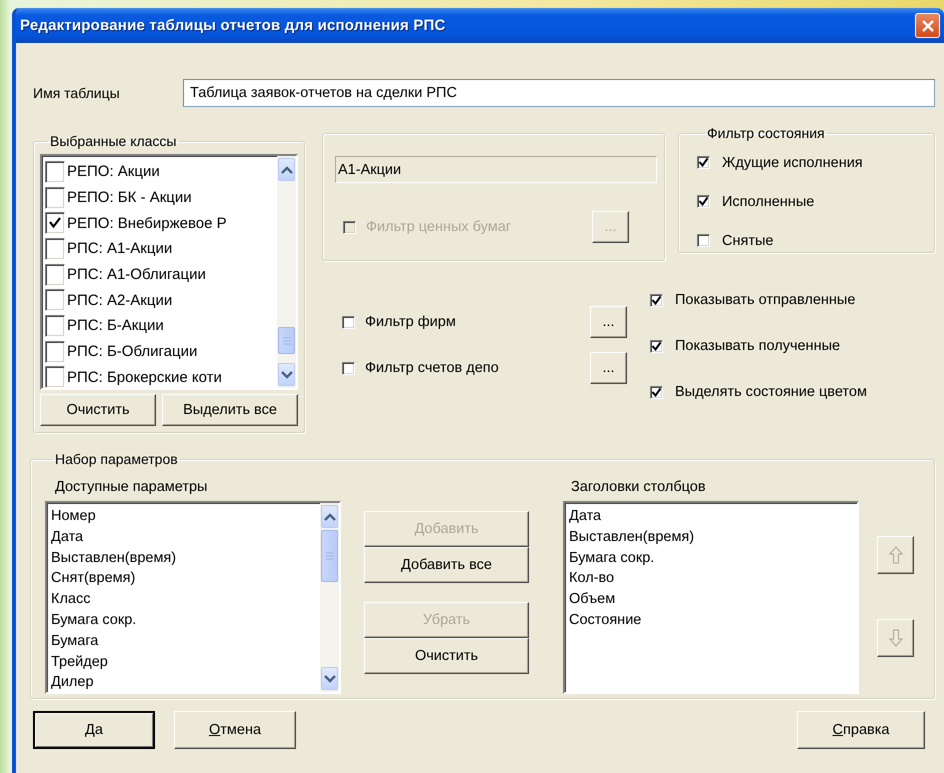  I want to click on parameter-button: Добавить все, so click(446, 565).